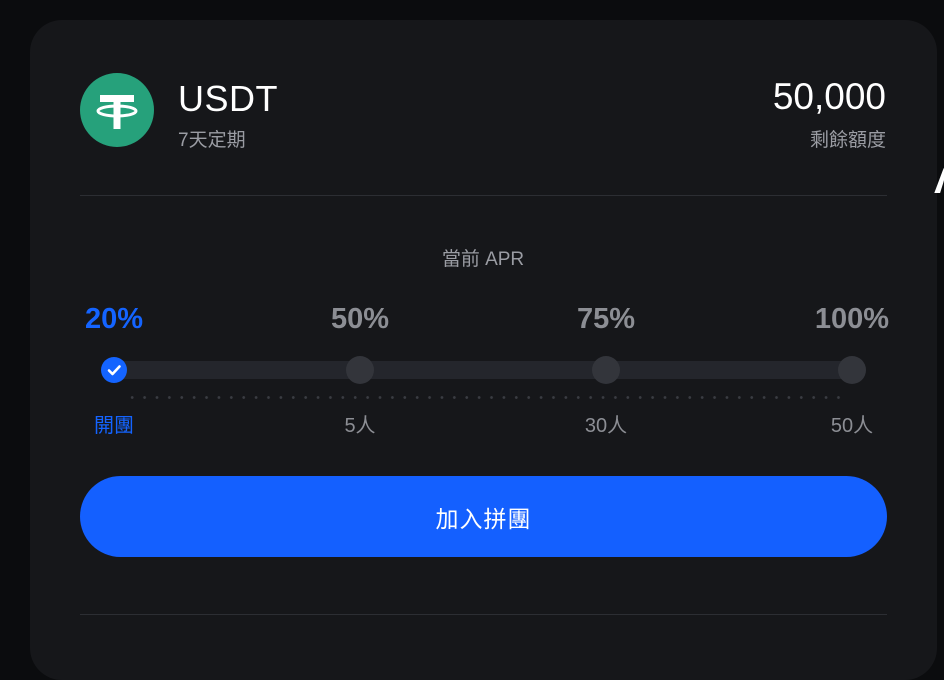  What do you see at coordinates (228, 98) in the screenshot?
I see `coin-name: USDT` at bounding box center [228, 98].